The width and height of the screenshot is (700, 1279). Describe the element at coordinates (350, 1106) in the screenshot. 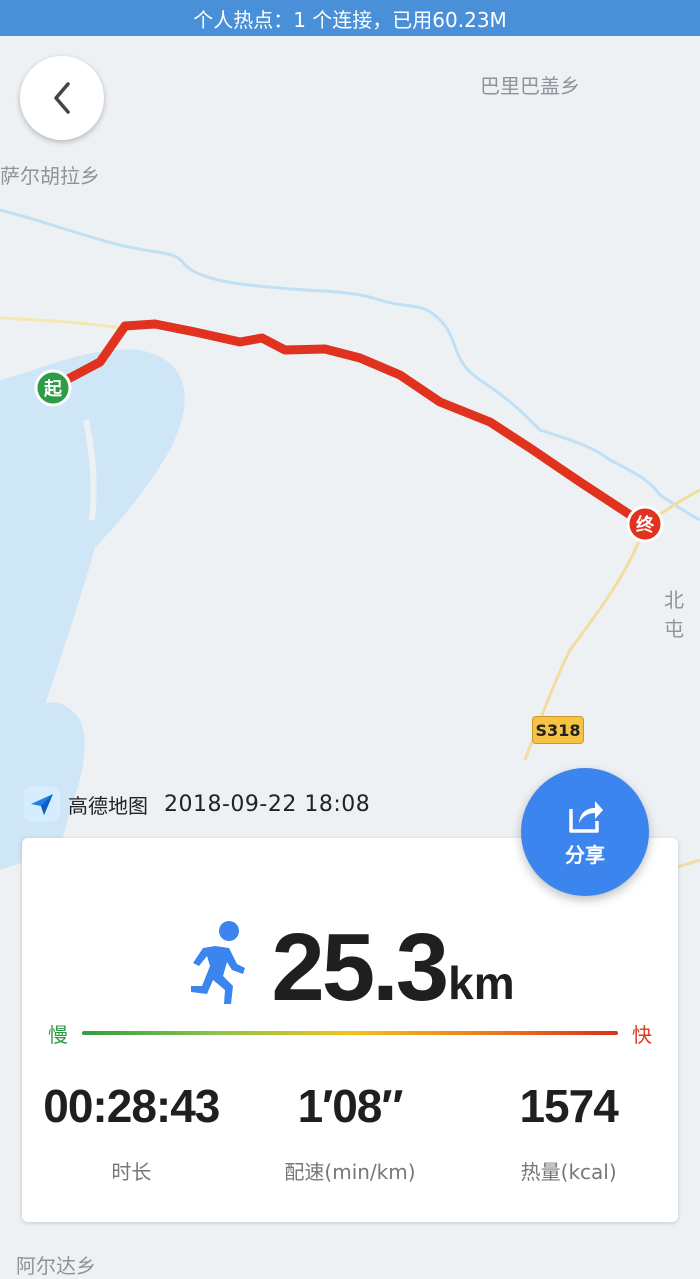

I see `stat-pace-value: 1′08″` at that location.